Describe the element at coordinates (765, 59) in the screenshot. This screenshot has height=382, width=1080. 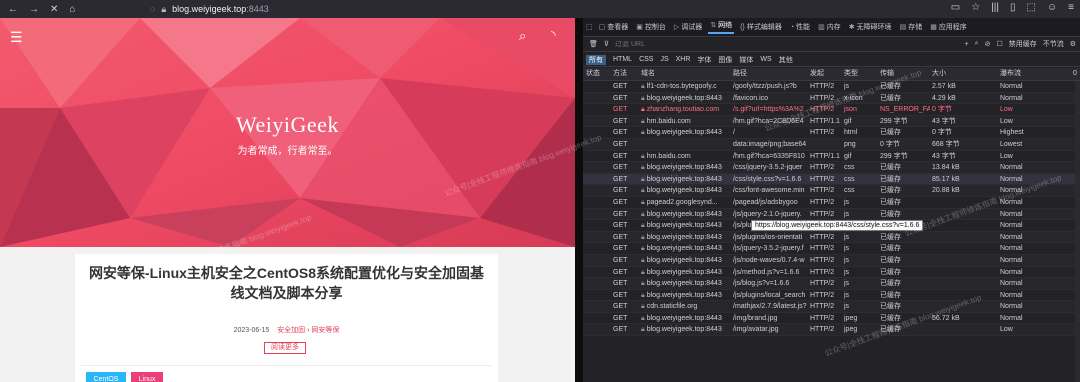
I see `type-filter-ws: WS` at that location.